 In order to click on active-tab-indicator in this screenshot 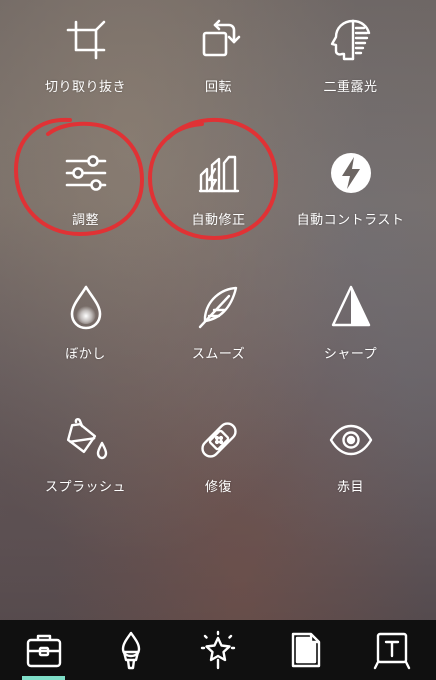, I will do `click(44, 678)`.